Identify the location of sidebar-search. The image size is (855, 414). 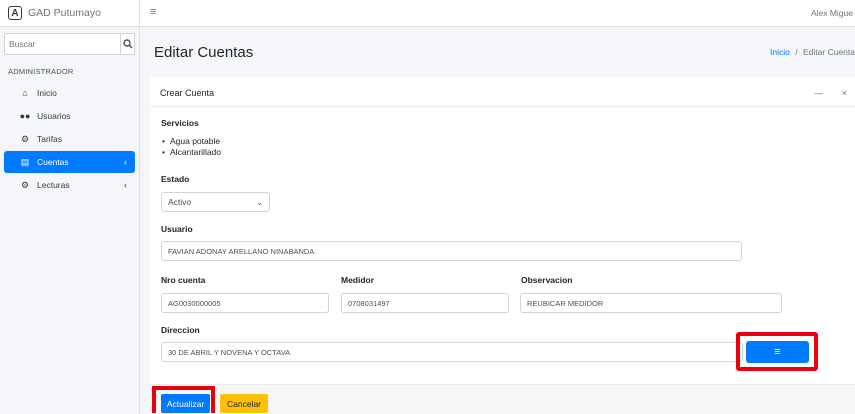
(69, 44).